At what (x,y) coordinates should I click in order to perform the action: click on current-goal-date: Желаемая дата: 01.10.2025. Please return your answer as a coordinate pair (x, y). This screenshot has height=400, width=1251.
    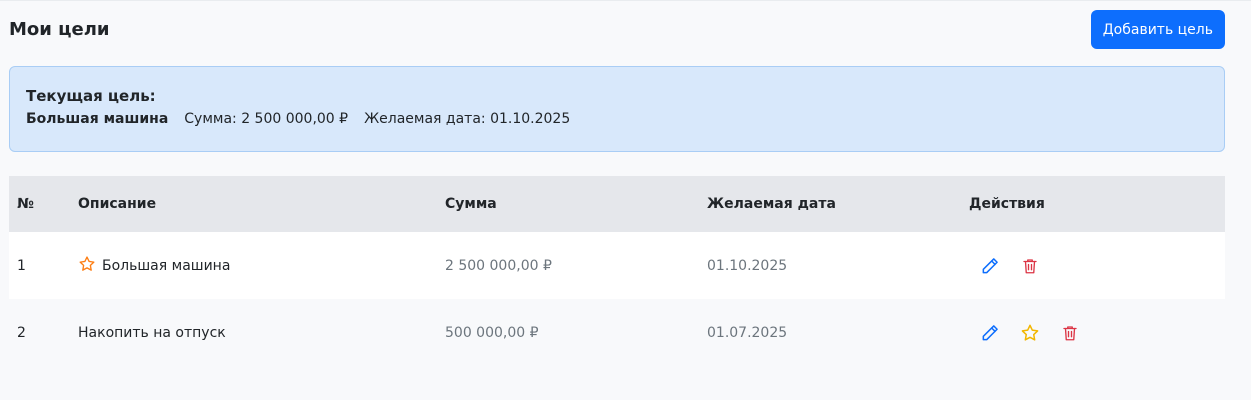
    Looking at the image, I should click on (467, 119).